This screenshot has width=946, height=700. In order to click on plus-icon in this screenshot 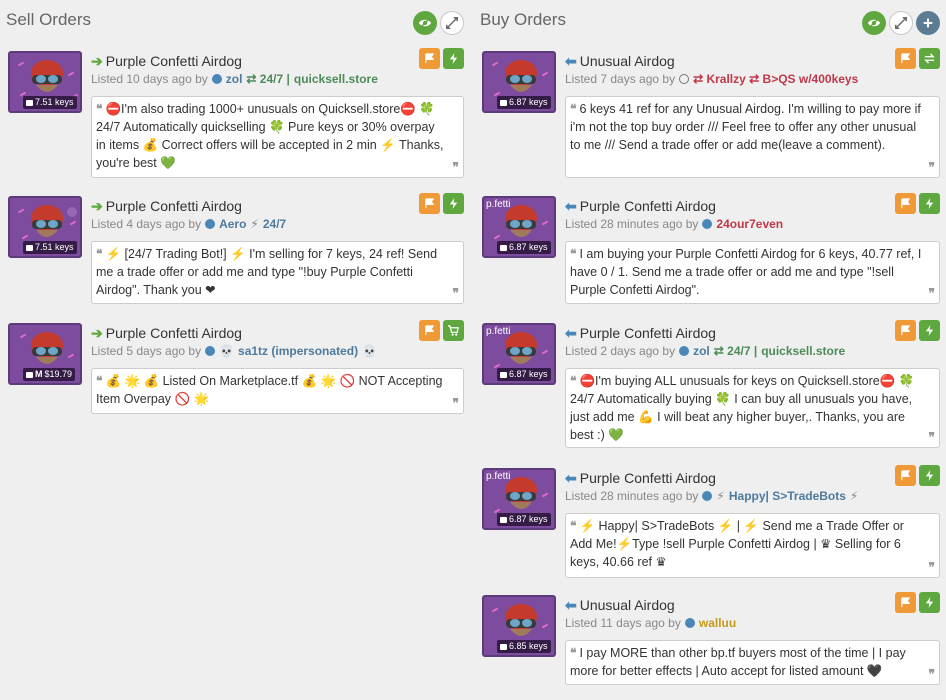, I will do `click(928, 23)`.